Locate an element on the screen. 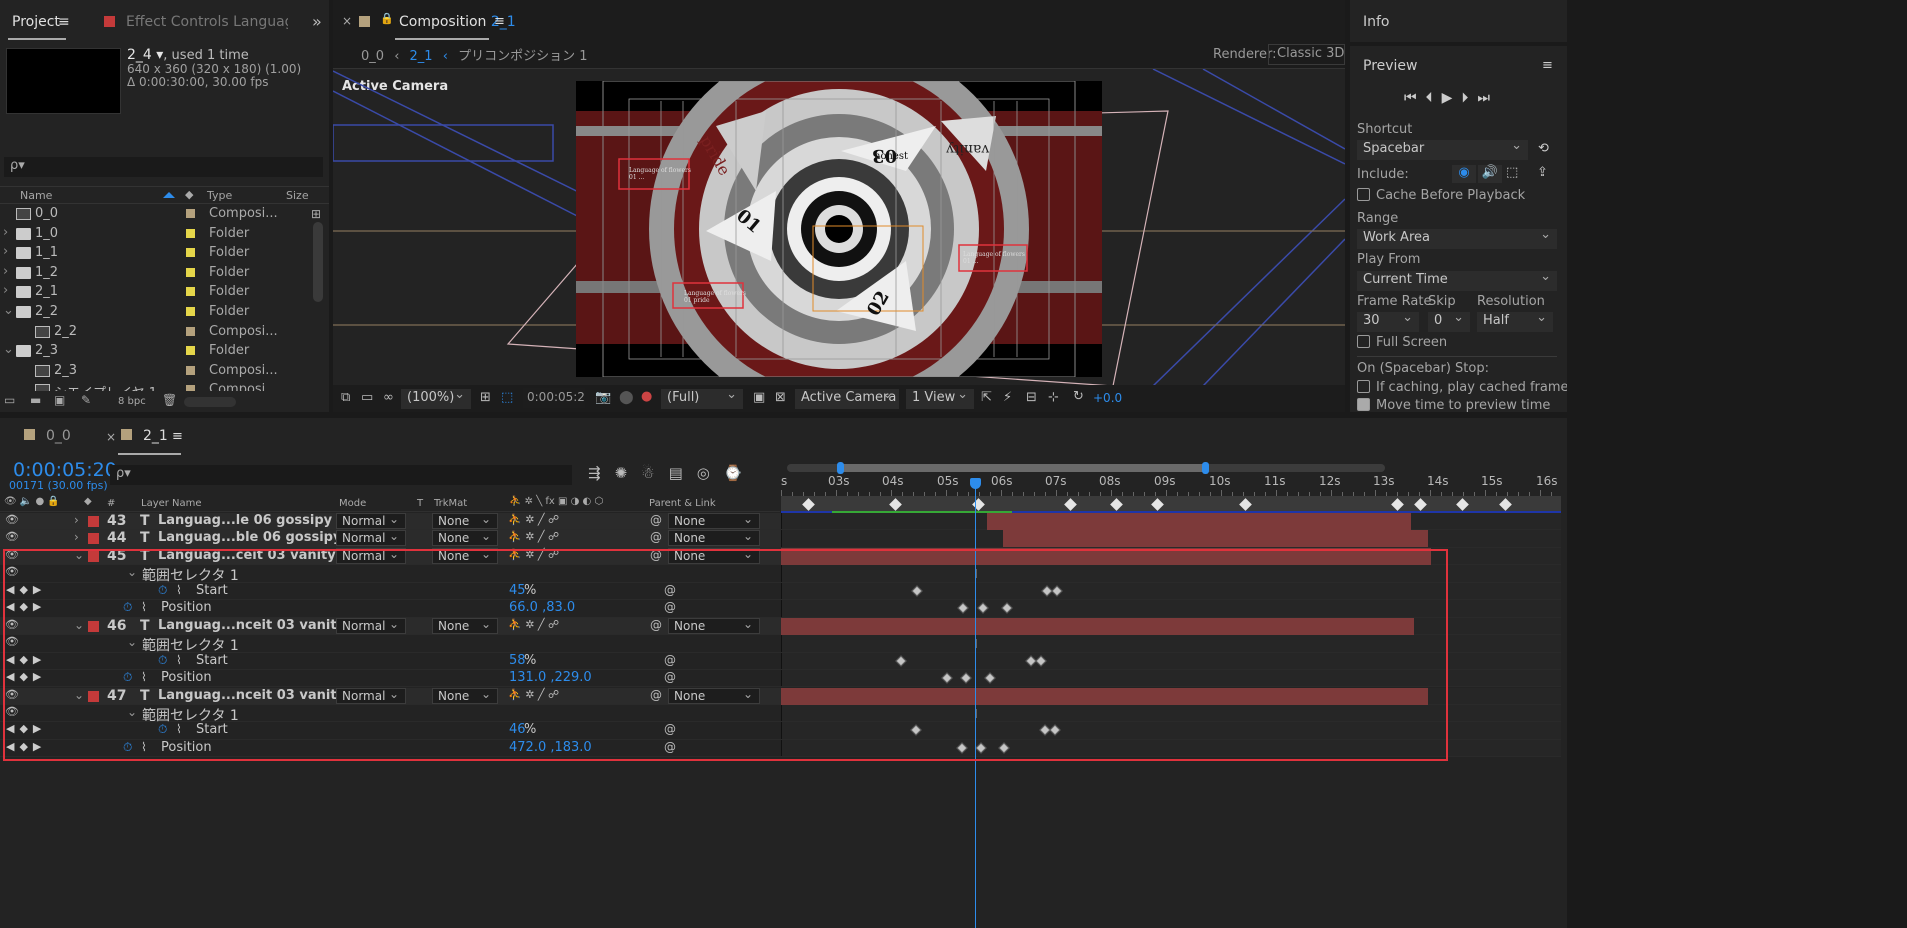 This screenshot has width=1907, height=928. layer-switches: ⛹ ✲ ╱ ☍ is located at coordinates (533, 519).